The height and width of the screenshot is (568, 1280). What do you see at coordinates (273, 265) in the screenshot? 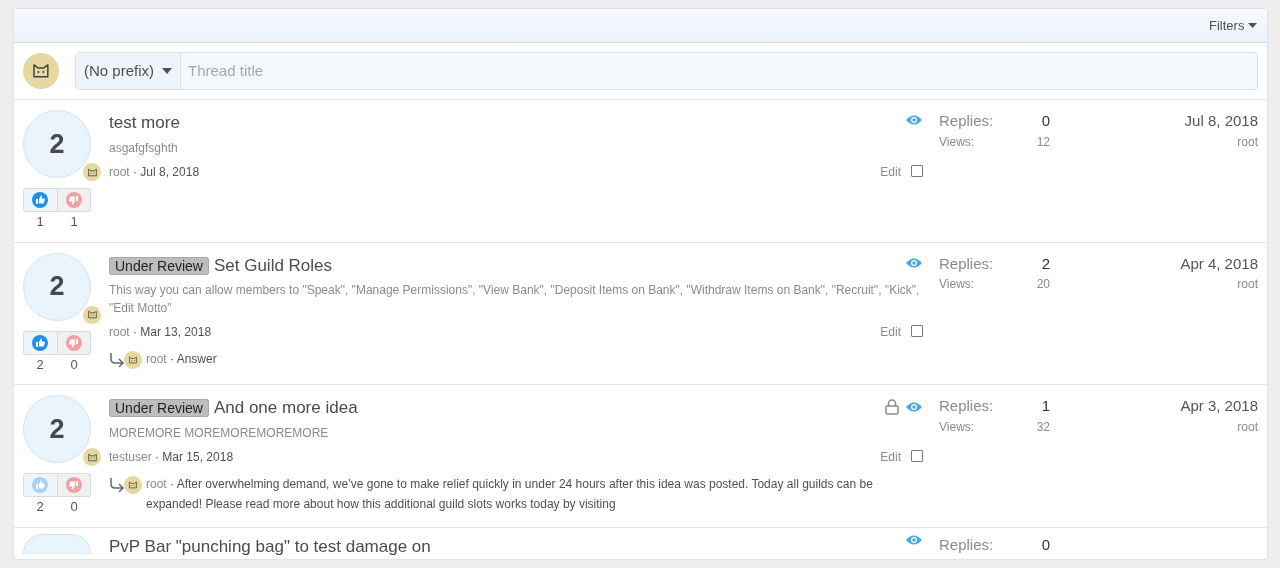
I see `thread-title-link: Set Guild Roles` at bounding box center [273, 265].